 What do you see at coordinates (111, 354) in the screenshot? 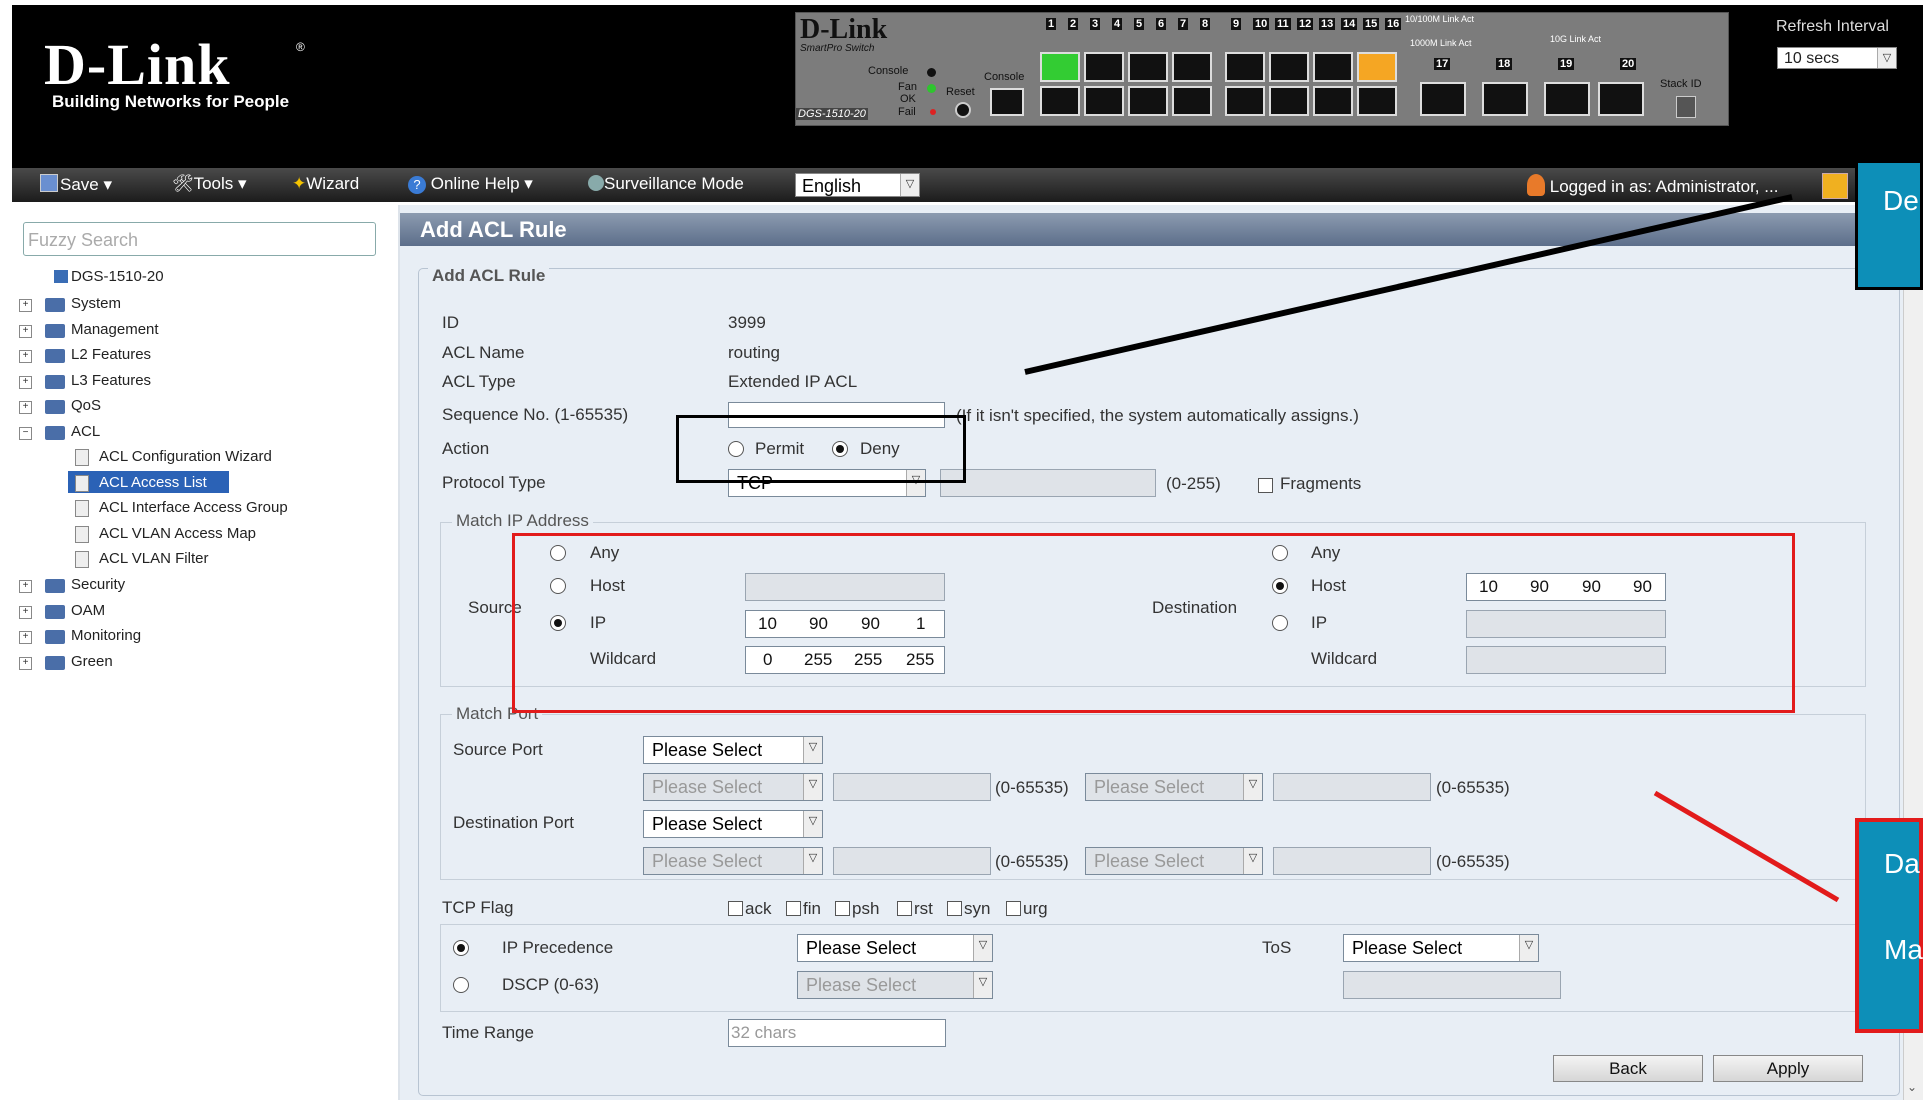
I see `sidebar-item: L2 Features` at bounding box center [111, 354].